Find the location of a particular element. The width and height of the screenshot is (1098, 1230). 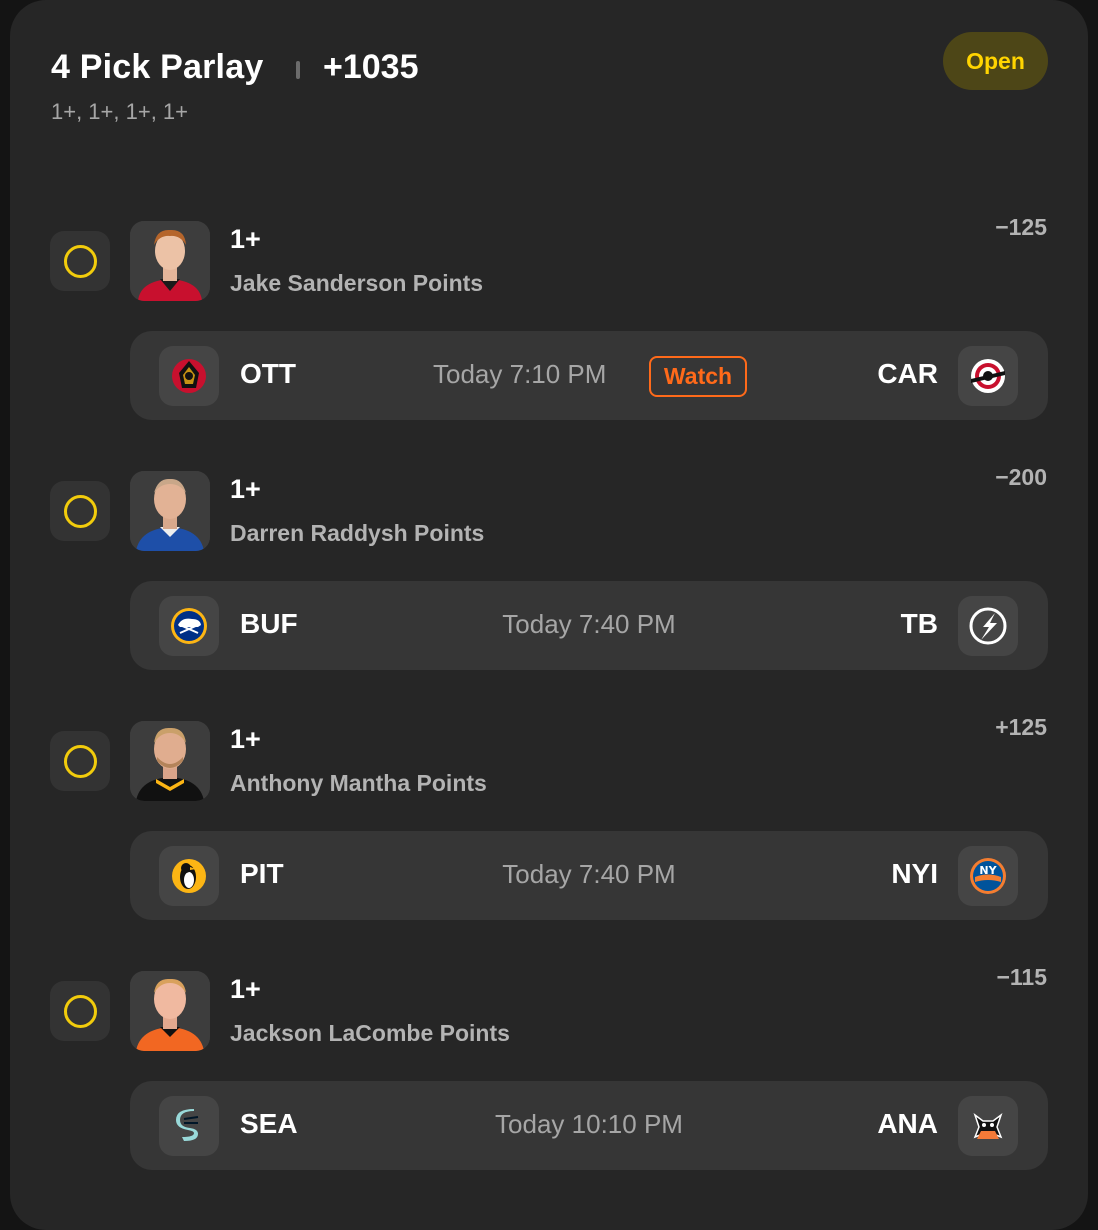

home-team: TB is located at coordinates (919, 623).